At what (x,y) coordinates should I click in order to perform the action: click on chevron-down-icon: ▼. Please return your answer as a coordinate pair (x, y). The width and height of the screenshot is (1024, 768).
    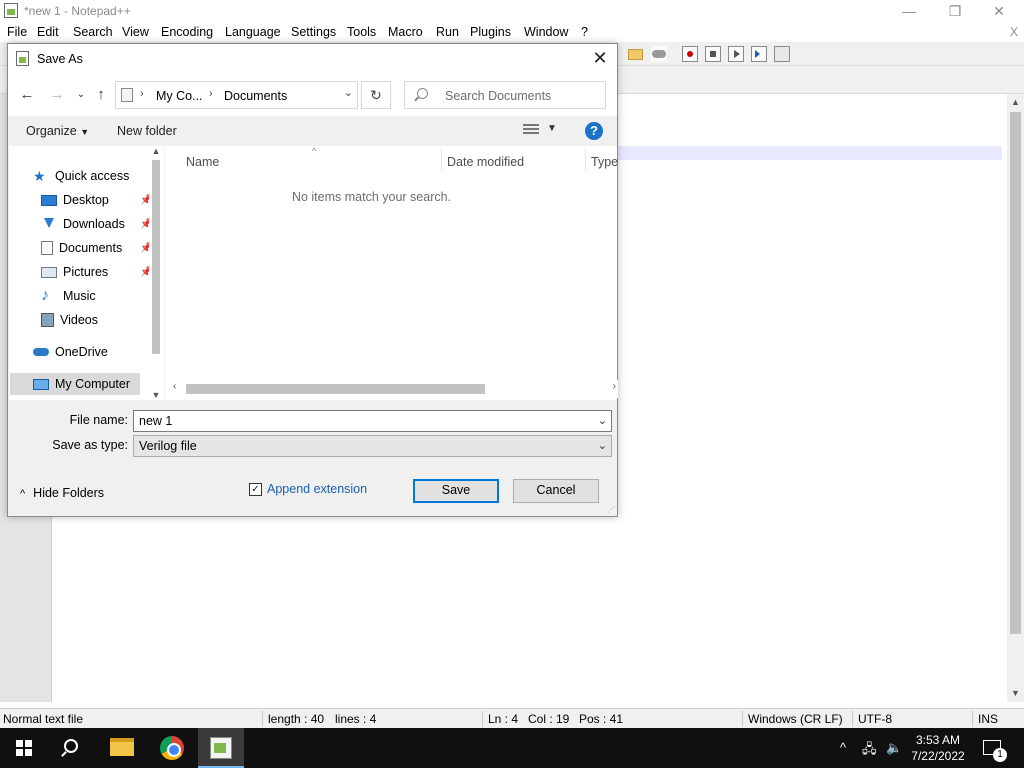
    Looking at the image, I should click on (552, 128).